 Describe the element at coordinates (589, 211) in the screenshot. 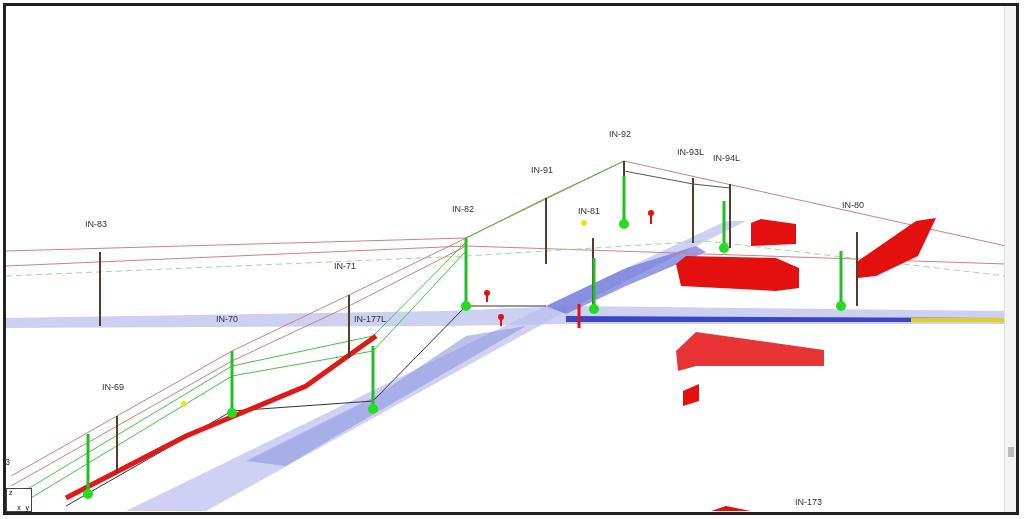

I see `pole-label: IN-81` at that location.